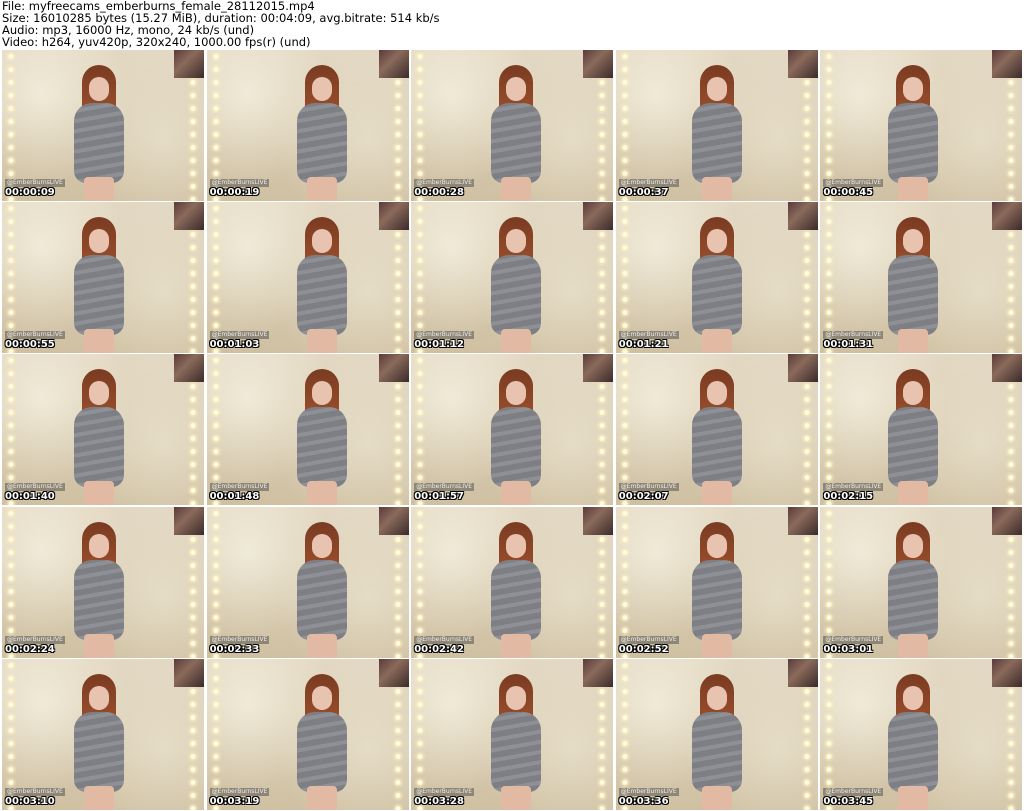 This screenshot has height=811, width=1024. What do you see at coordinates (848, 192) in the screenshot?
I see `timestamp-label: 00:00:45` at bounding box center [848, 192].